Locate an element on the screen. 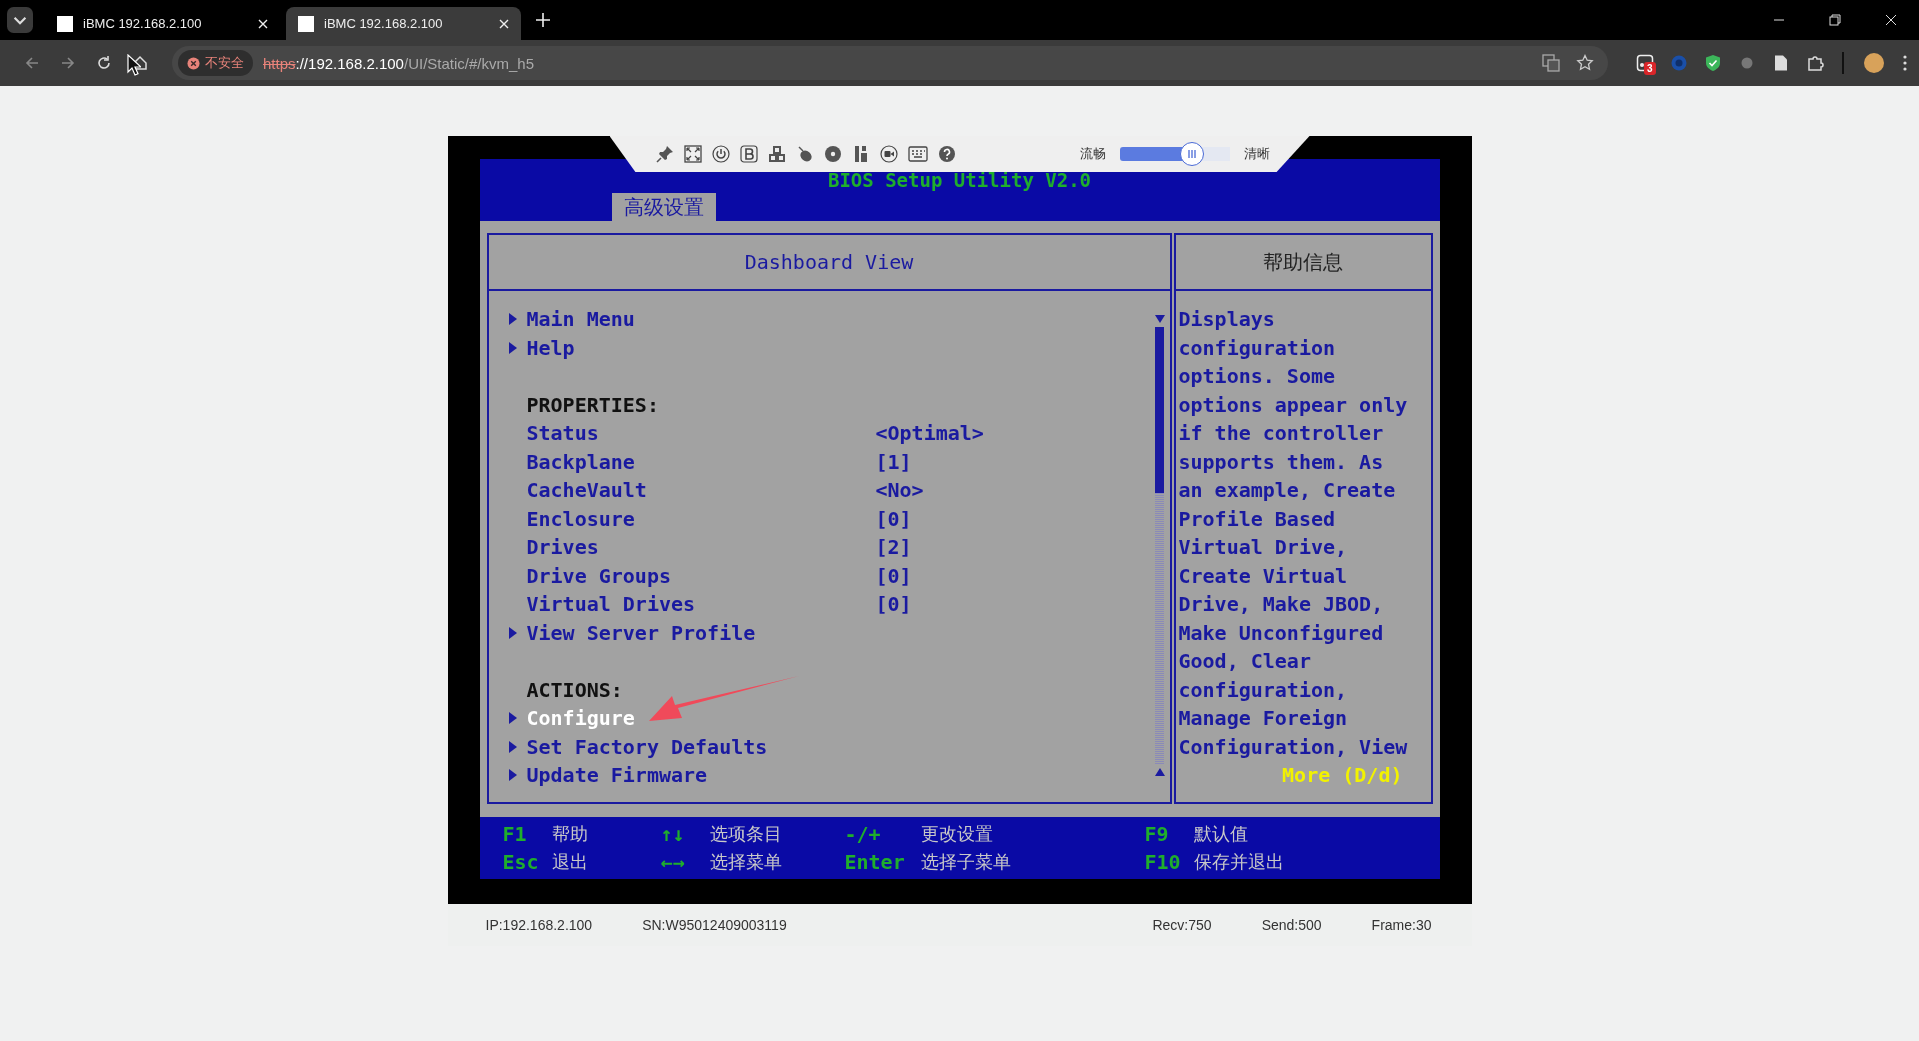 This screenshot has height=1041, width=1919. bios-tab: 高级设置 is located at coordinates (663, 207).